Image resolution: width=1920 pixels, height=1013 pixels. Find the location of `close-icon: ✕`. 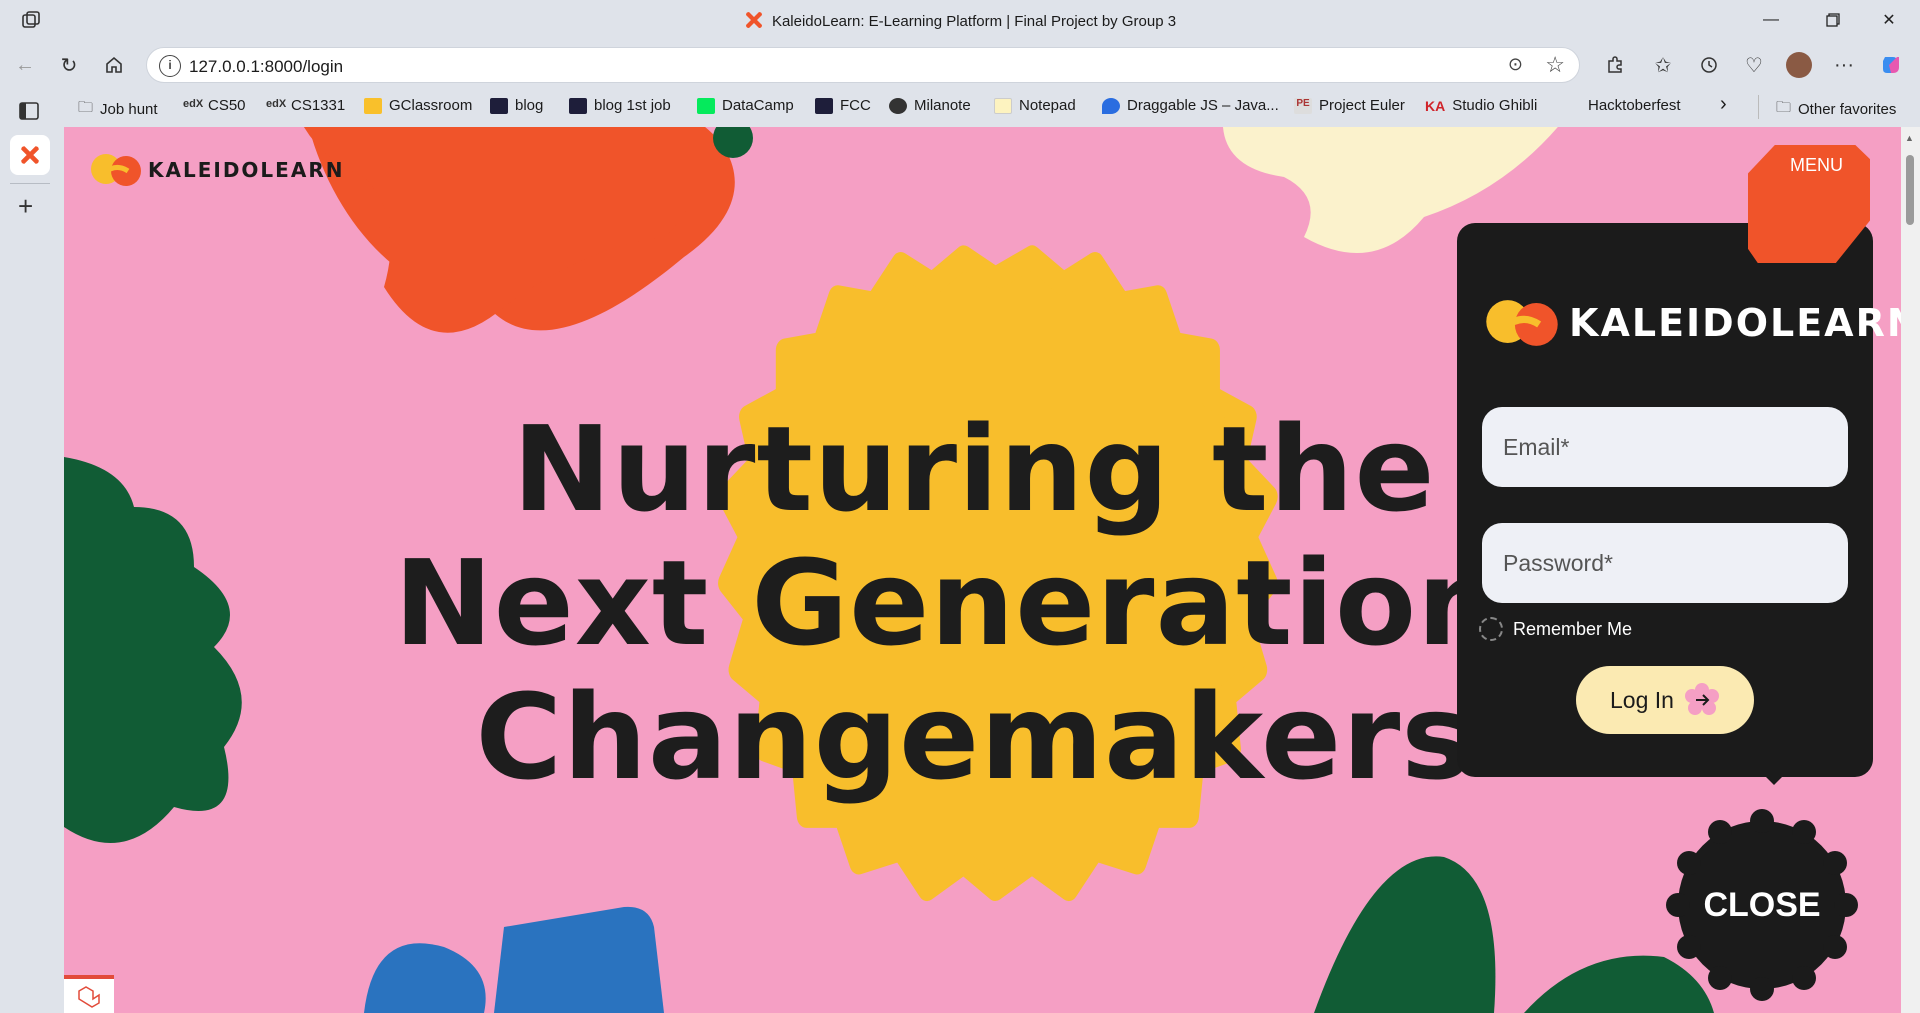

close-icon: ✕ is located at coordinates (1889, 20).